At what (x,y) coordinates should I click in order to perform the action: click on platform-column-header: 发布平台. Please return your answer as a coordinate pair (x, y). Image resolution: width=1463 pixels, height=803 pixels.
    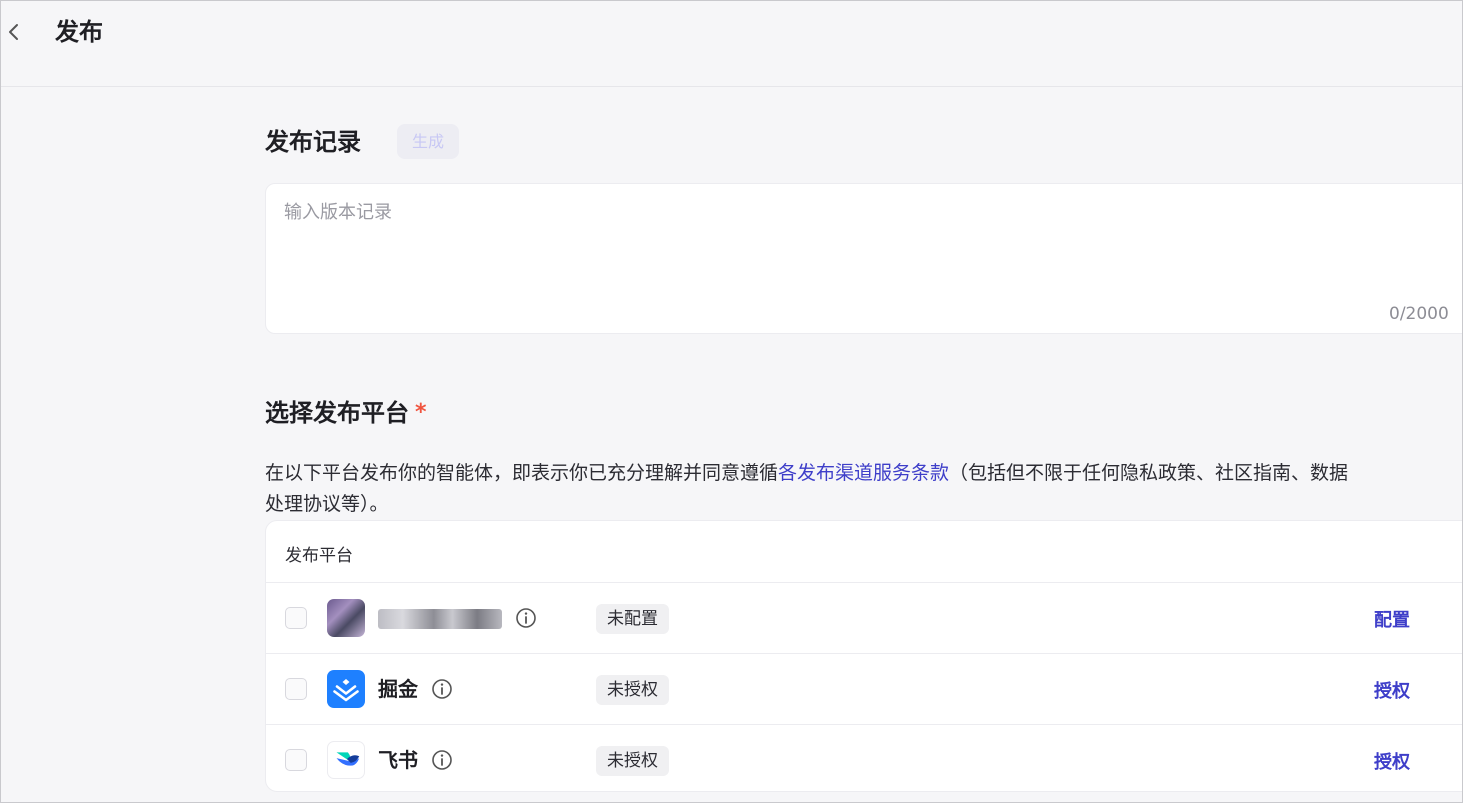
    Looking at the image, I should click on (319, 556).